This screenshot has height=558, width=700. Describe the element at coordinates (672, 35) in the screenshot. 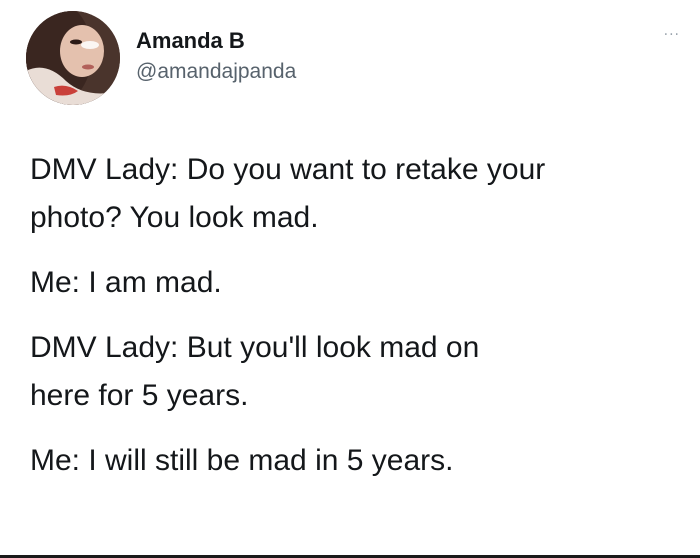

I see `more-options-icon: ···` at that location.